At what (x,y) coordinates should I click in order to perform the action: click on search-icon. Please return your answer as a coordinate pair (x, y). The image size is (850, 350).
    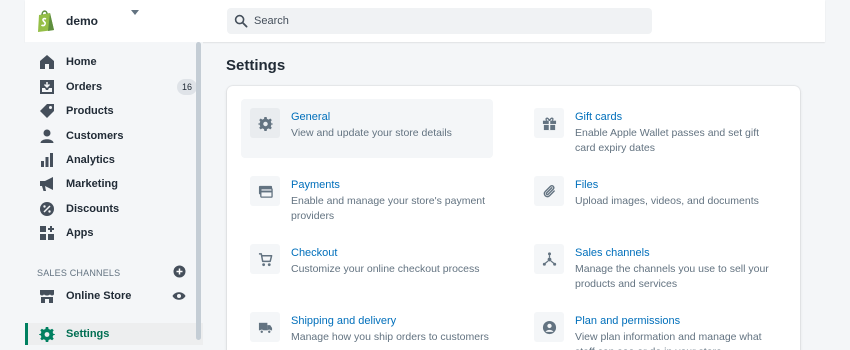
    Looking at the image, I should click on (241, 21).